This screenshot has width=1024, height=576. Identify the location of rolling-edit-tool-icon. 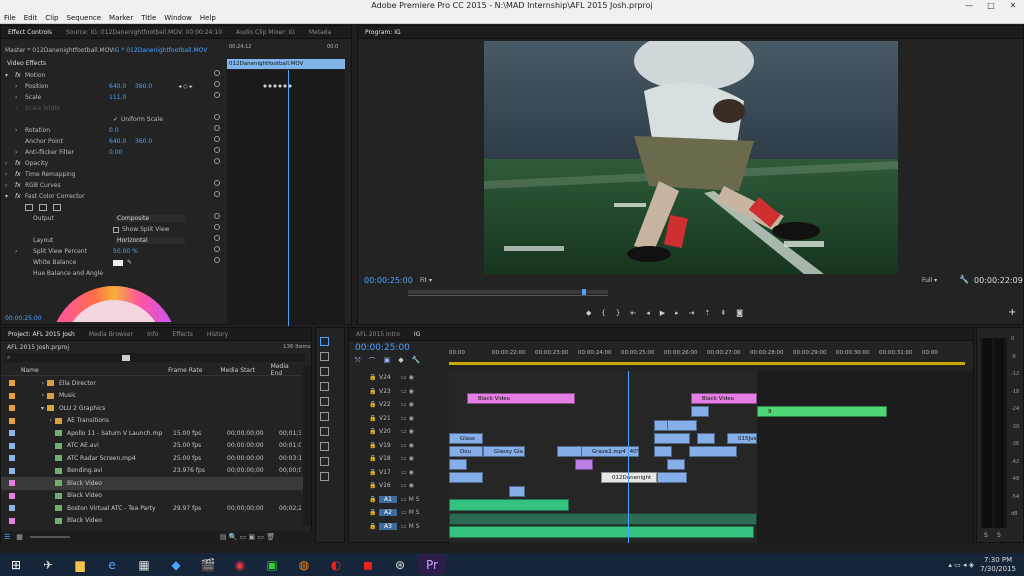
(324, 386).